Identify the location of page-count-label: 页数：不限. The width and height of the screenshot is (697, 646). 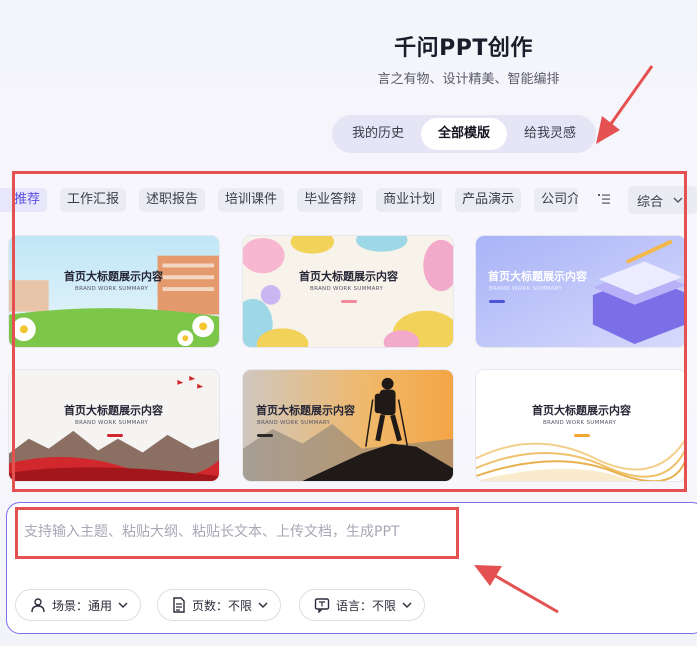
(222, 605).